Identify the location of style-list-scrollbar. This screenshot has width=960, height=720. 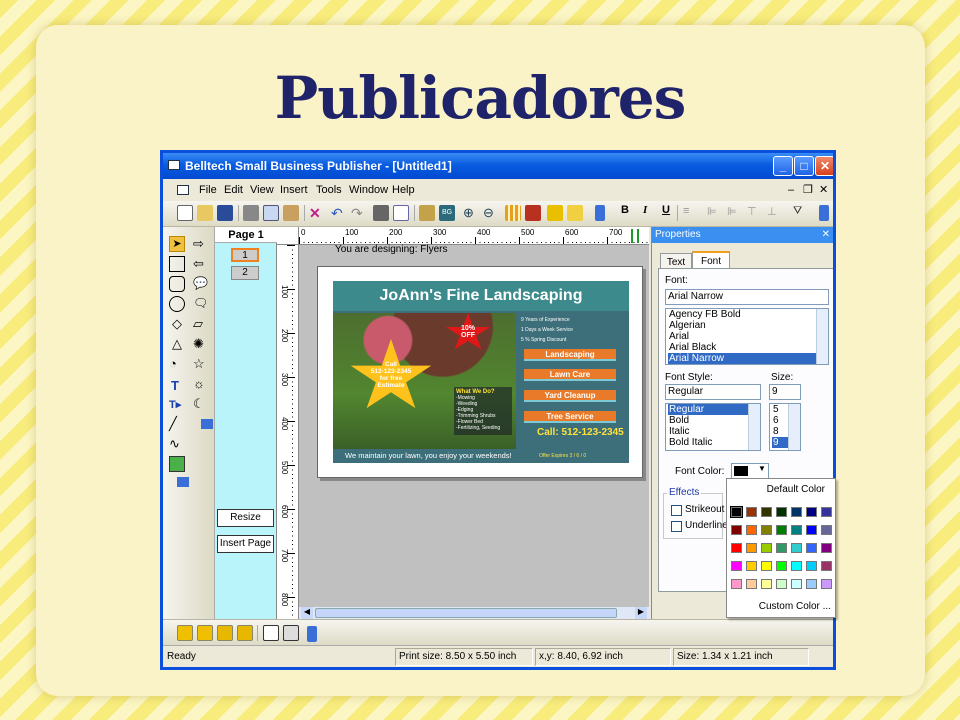
(754, 427).